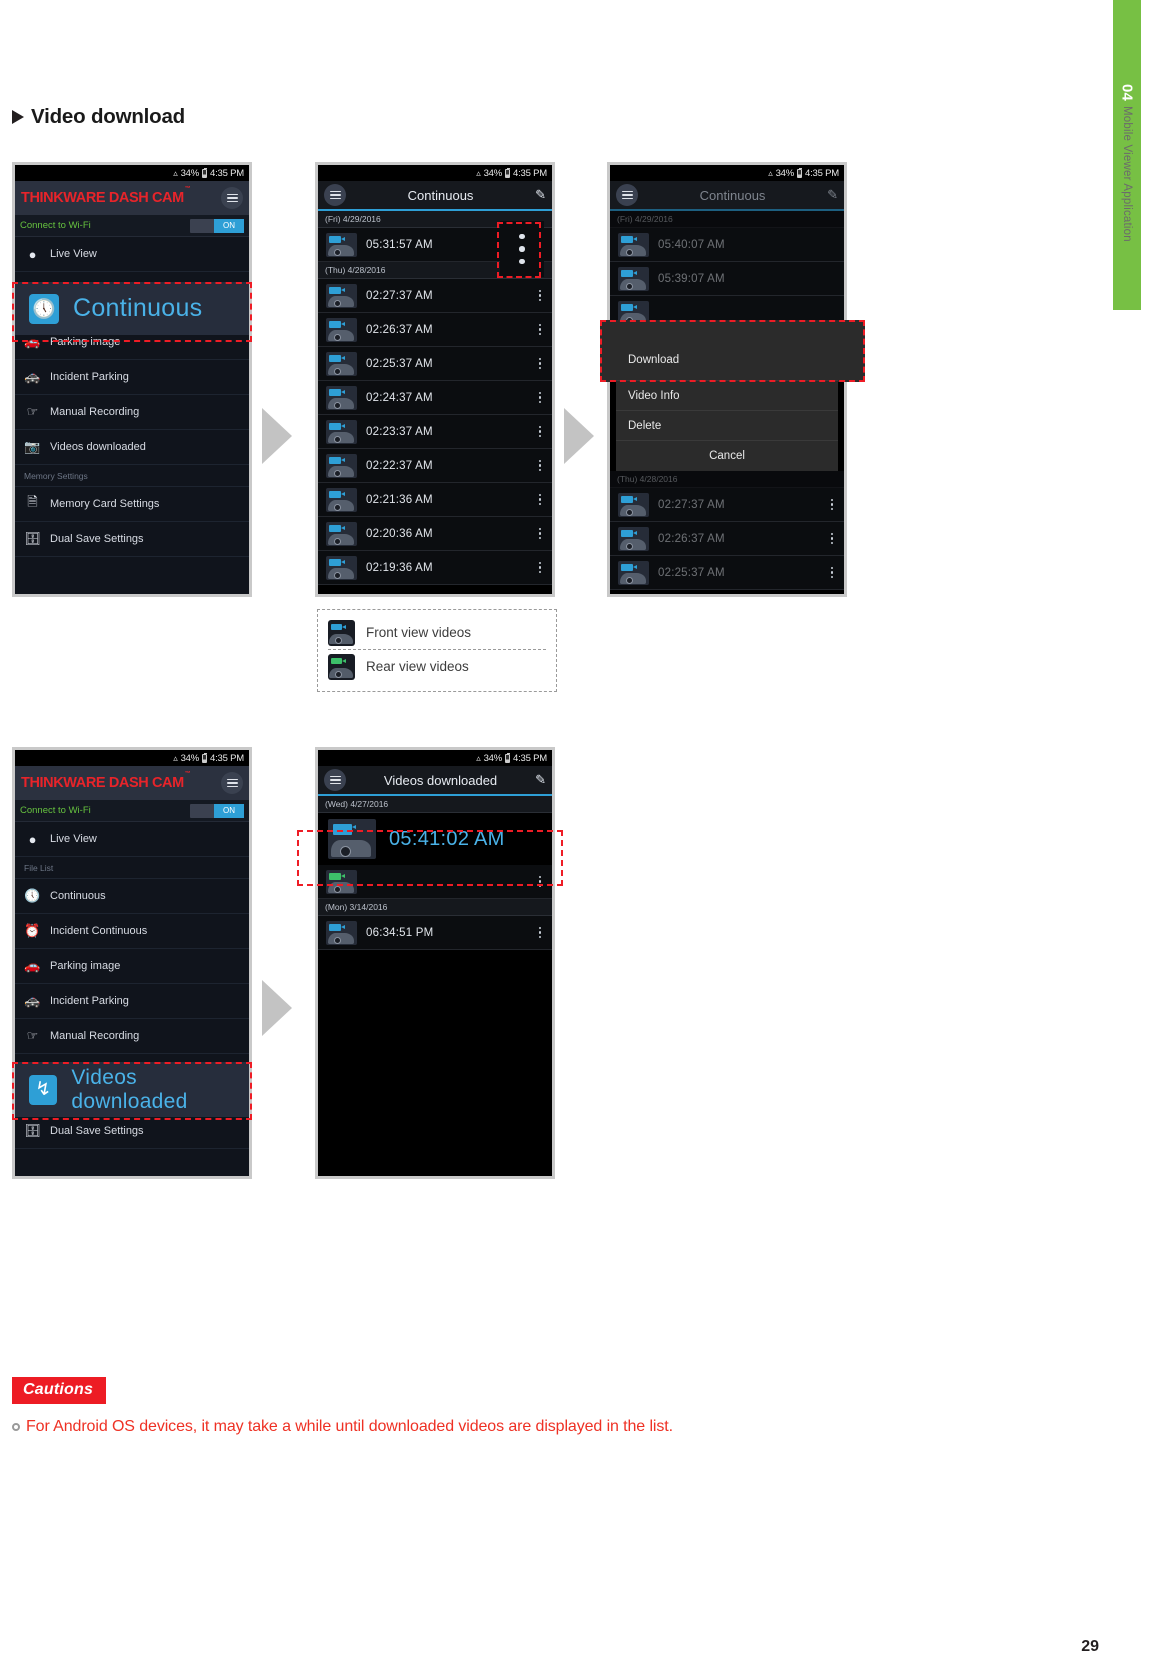 The width and height of the screenshot is (1161, 1678). What do you see at coordinates (727, 279) in the screenshot?
I see `list-item: 05:39:07 AM` at bounding box center [727, 279].